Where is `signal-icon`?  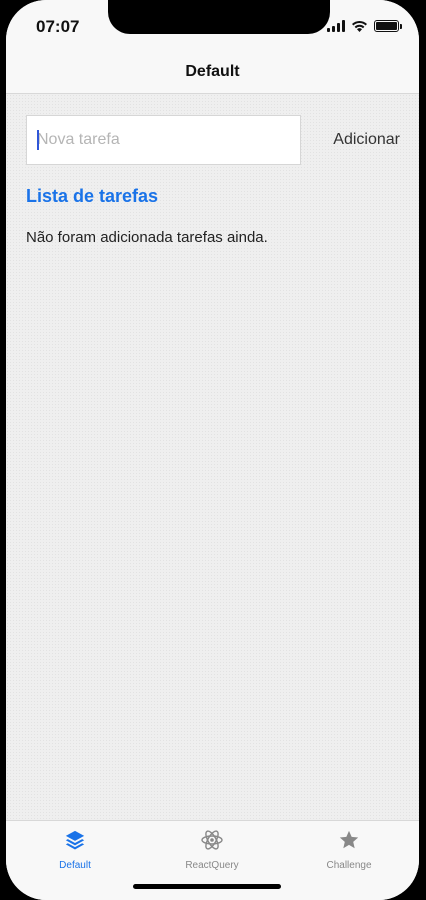 signal-icon is located at coordinates (336, 26).